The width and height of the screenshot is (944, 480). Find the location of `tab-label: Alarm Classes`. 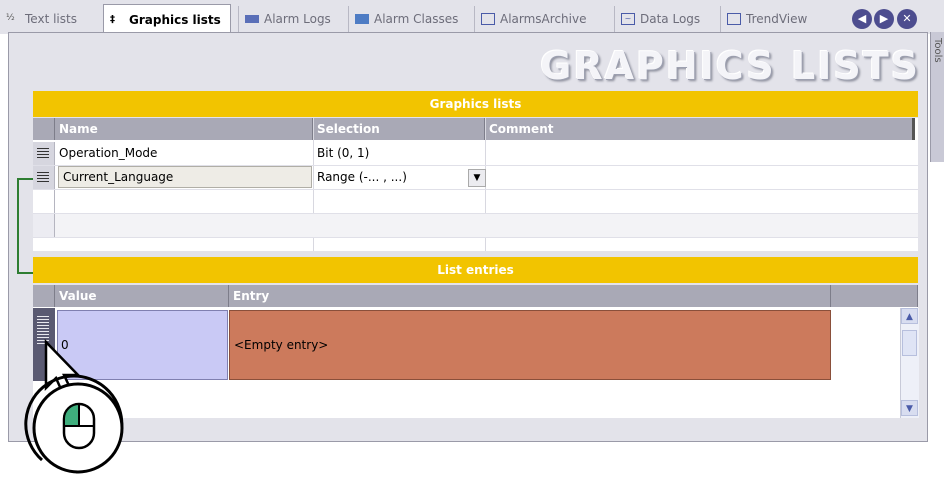

tab-label: Alarm Classes is located at coordinates (416, 19).